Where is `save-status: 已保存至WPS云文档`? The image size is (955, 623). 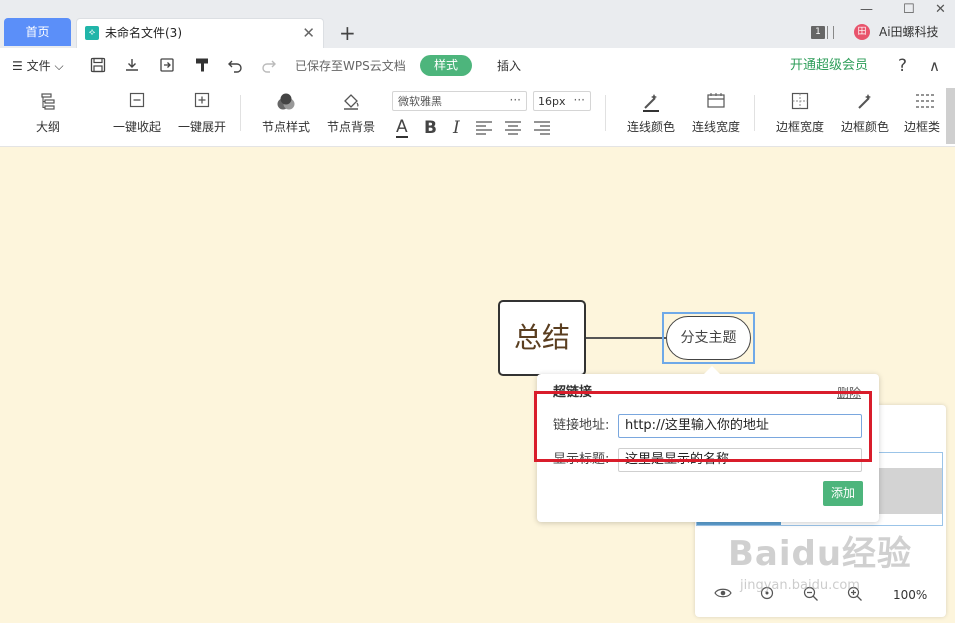
save-status: 已保存至WPS云文档 is located at coordinates (350, 66).